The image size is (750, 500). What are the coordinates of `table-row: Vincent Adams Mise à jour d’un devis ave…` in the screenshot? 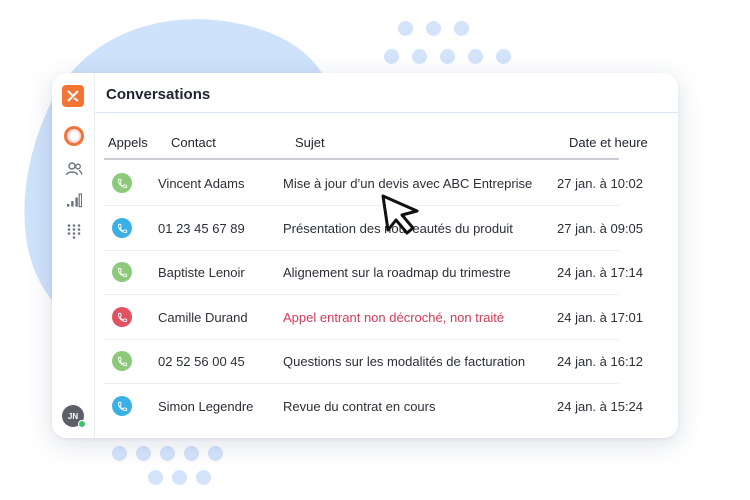 It's located at (373, 184).